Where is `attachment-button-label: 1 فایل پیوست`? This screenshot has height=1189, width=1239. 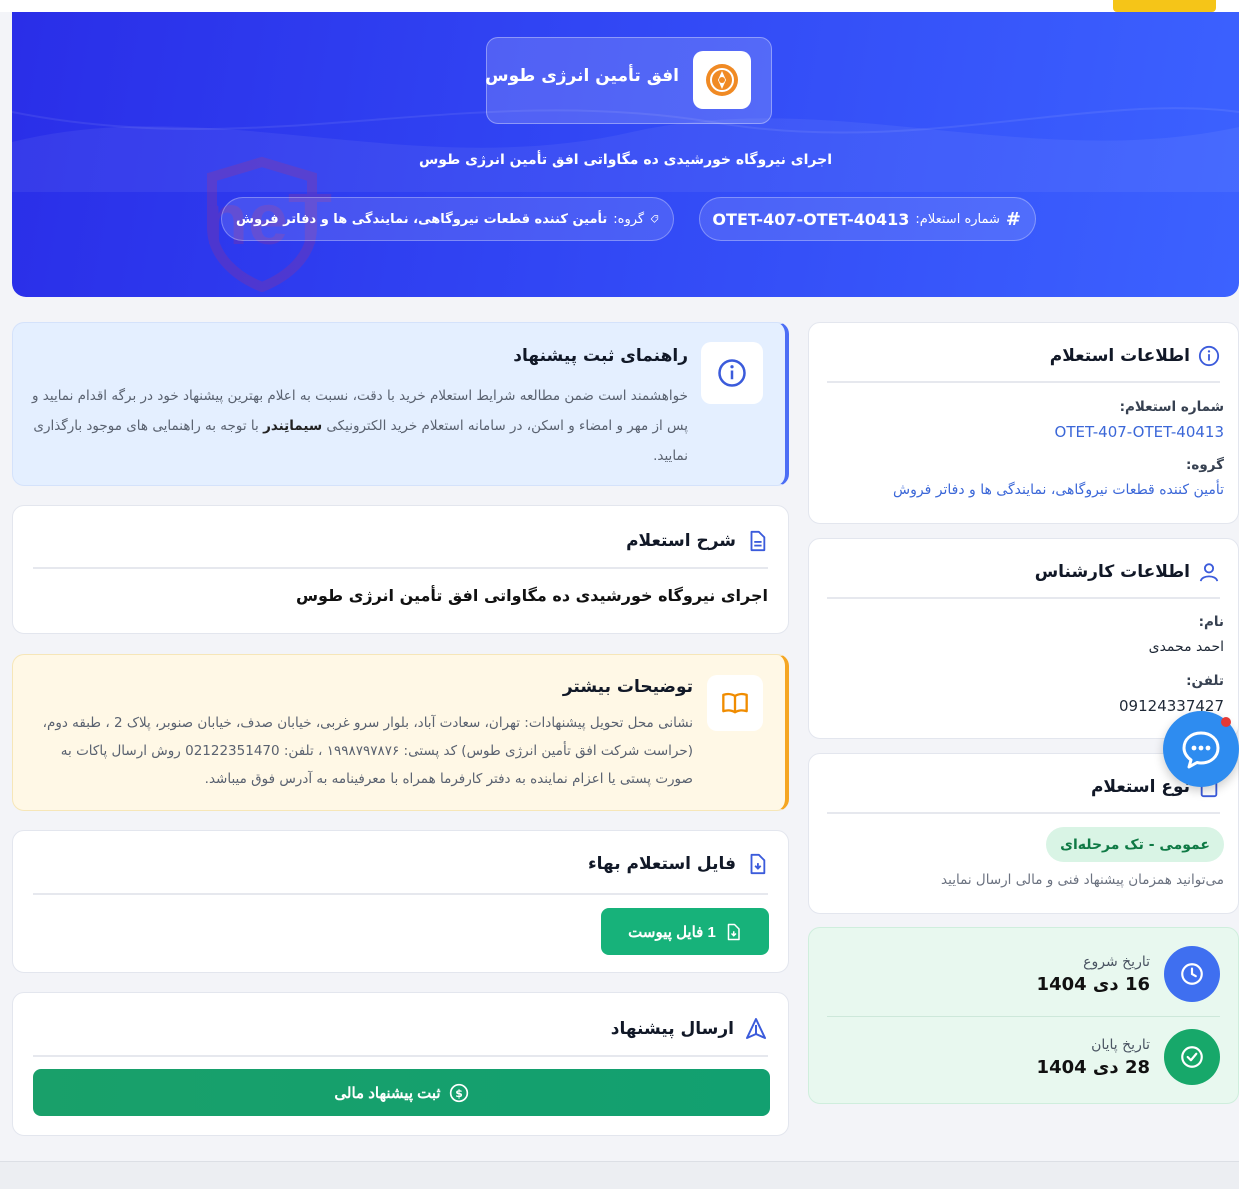 attachment-button-label: 1 فایل پیوست is located at coordinates (672, 932).